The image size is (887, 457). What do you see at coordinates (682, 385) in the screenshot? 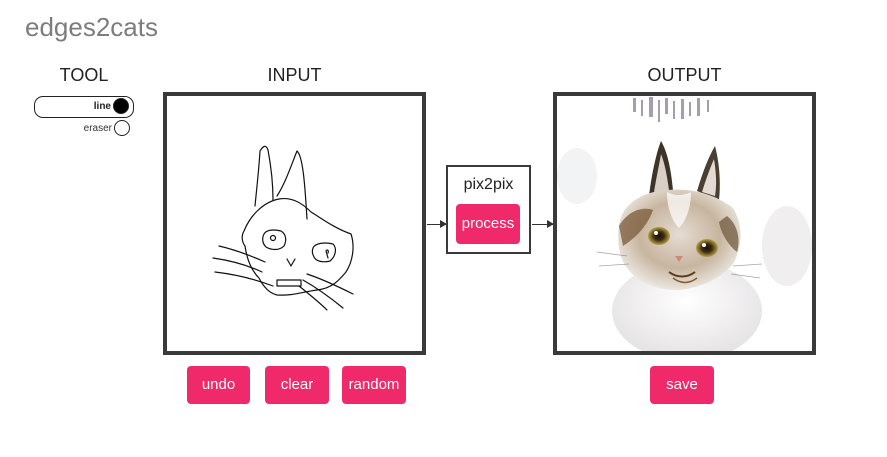
I see `save-button: save` at bounding box center [682, 385].